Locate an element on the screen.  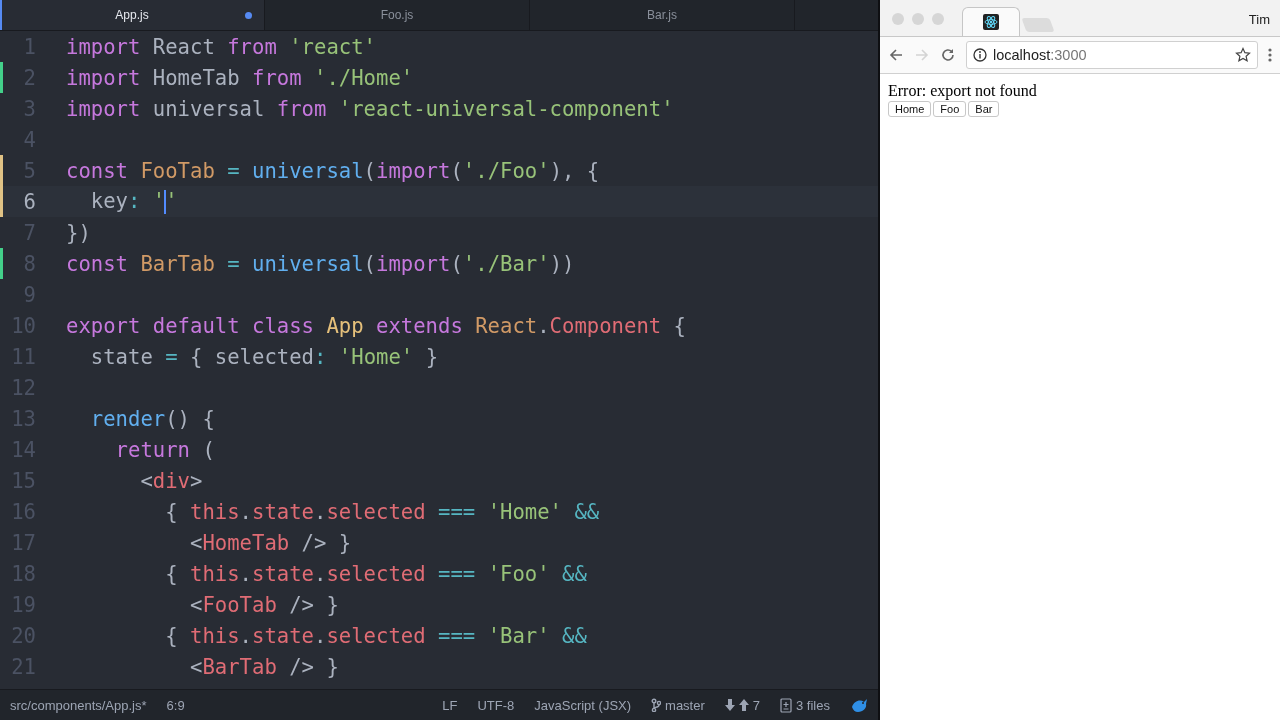
file-tab: App.js is located at coordinates (132, 15).